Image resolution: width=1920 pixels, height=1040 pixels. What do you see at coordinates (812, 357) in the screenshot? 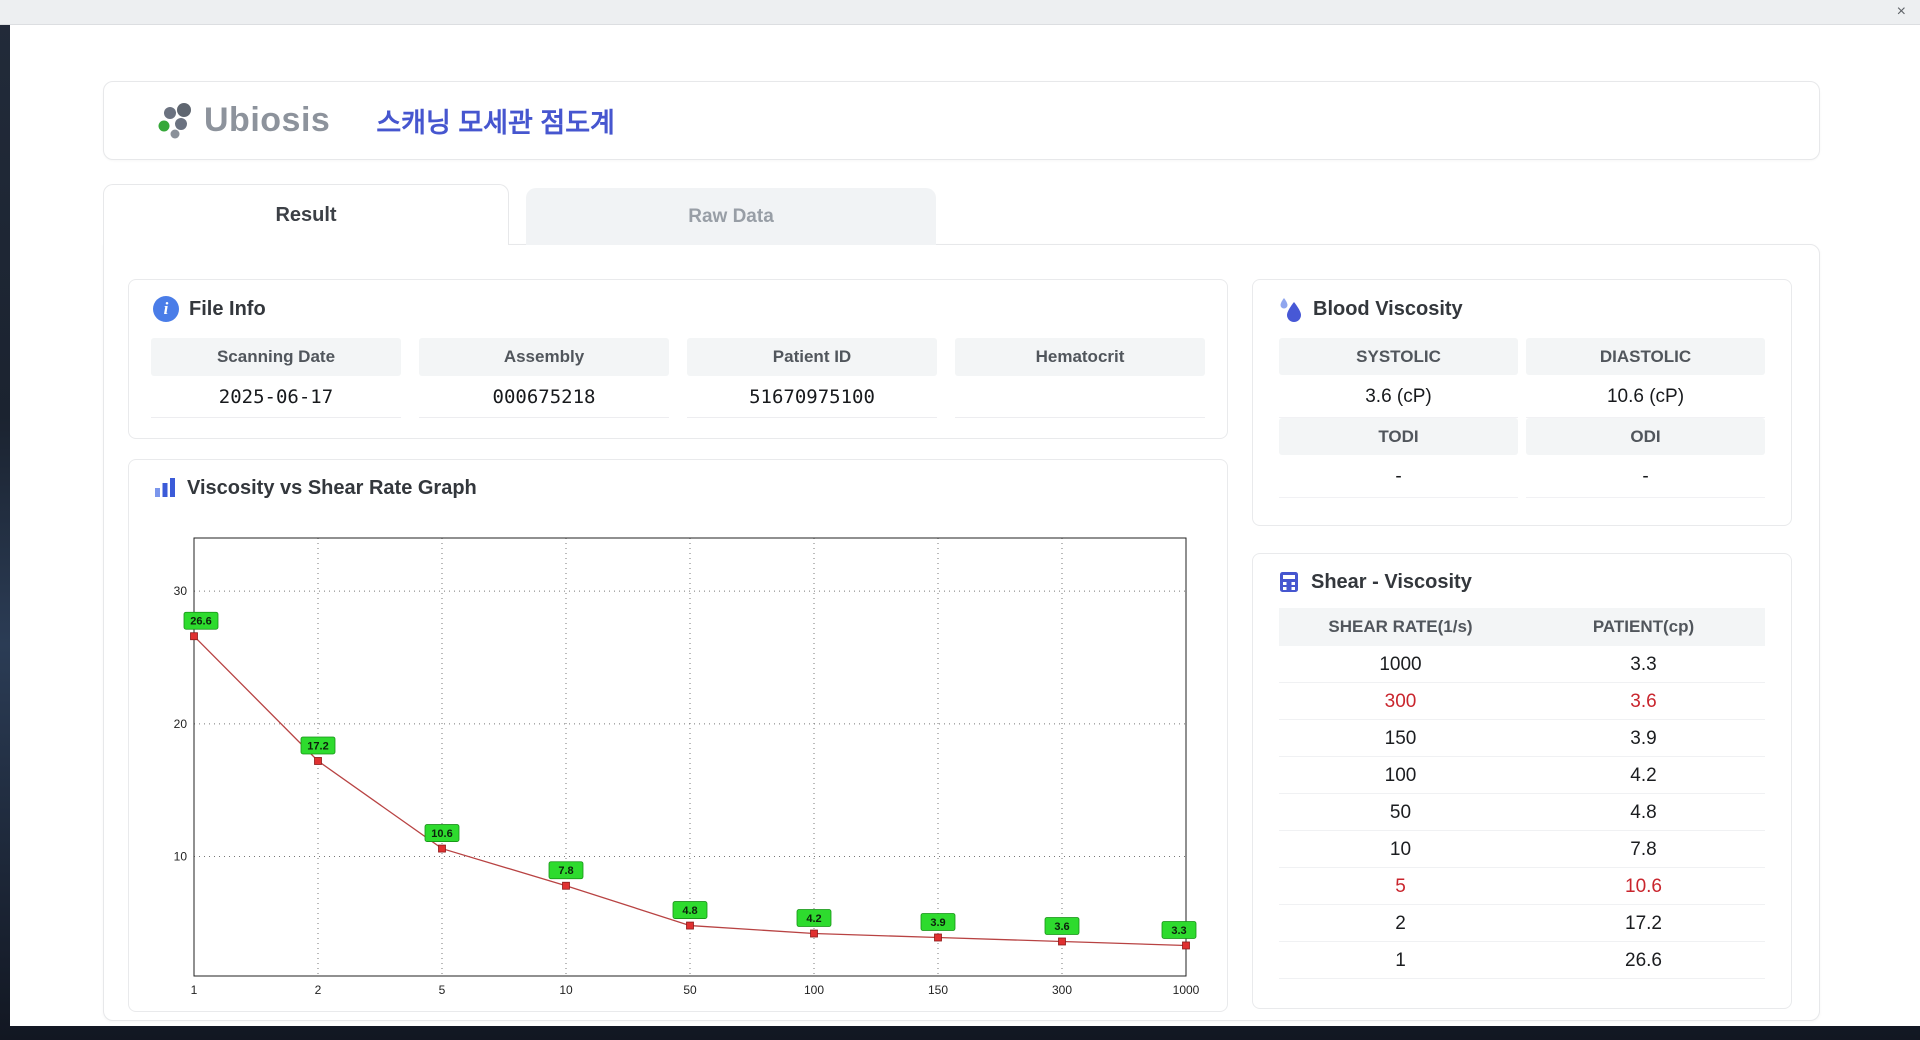
I see `patient-id-label: Patient ID` at bounding box center [812, 357].